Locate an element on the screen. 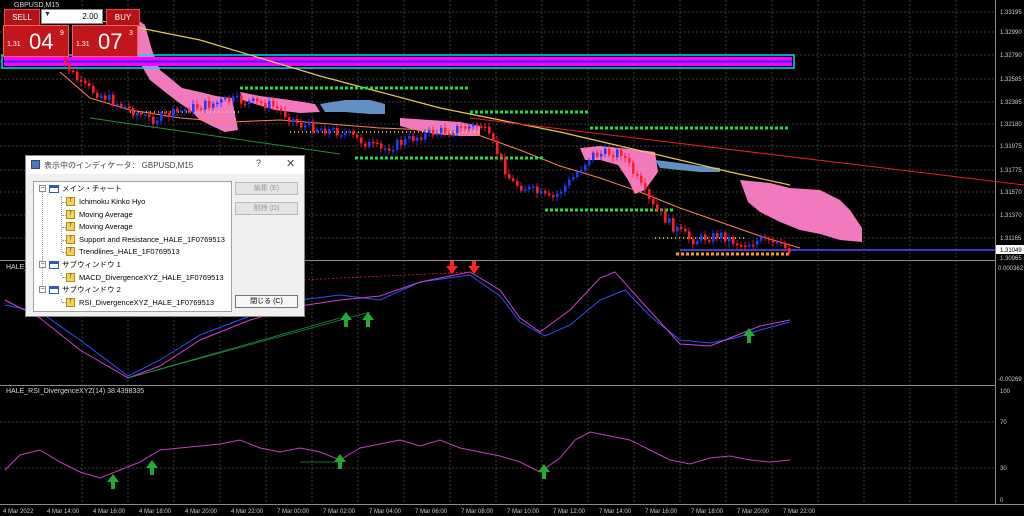 The image size is (1024, 516). time-label: 7 Mar 04:00 is located at coordinates (385, 512).